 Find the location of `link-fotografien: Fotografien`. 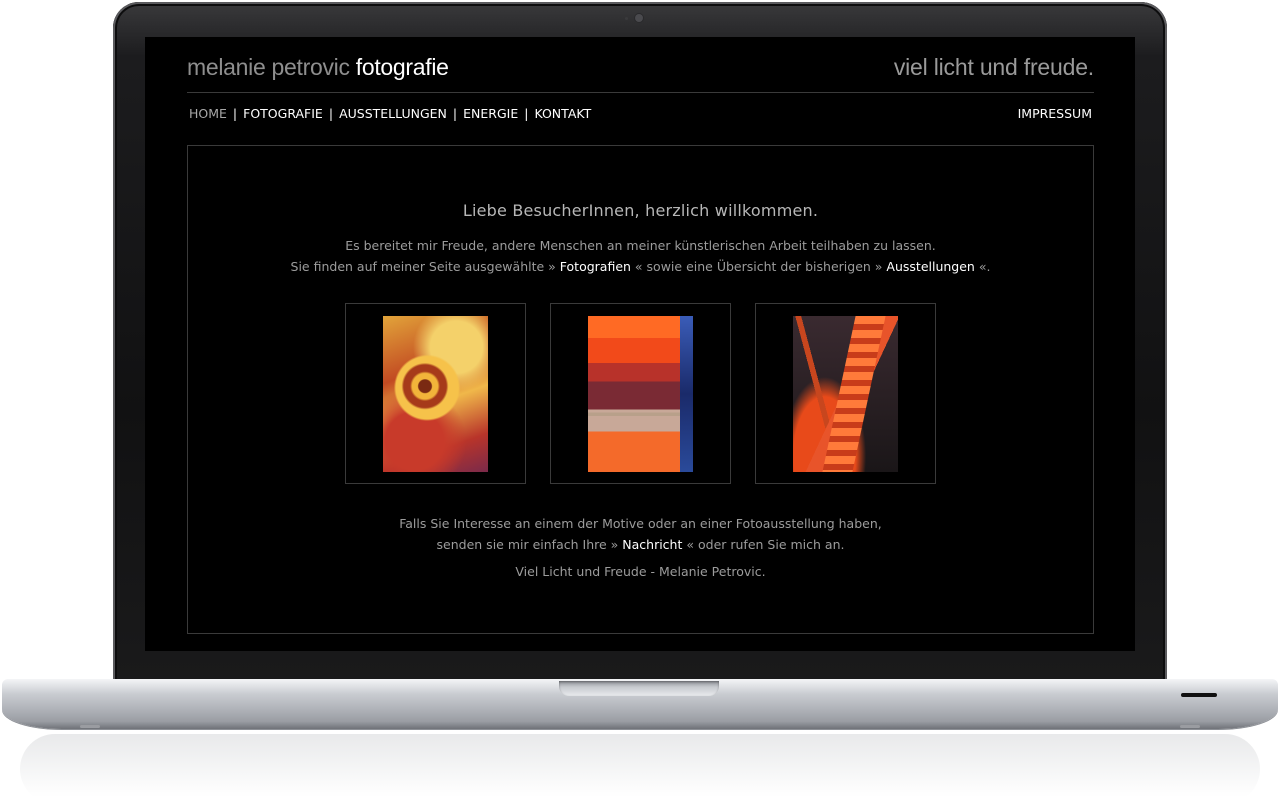

link-fotografien: Fotografien is located at coordinates (595, 266).